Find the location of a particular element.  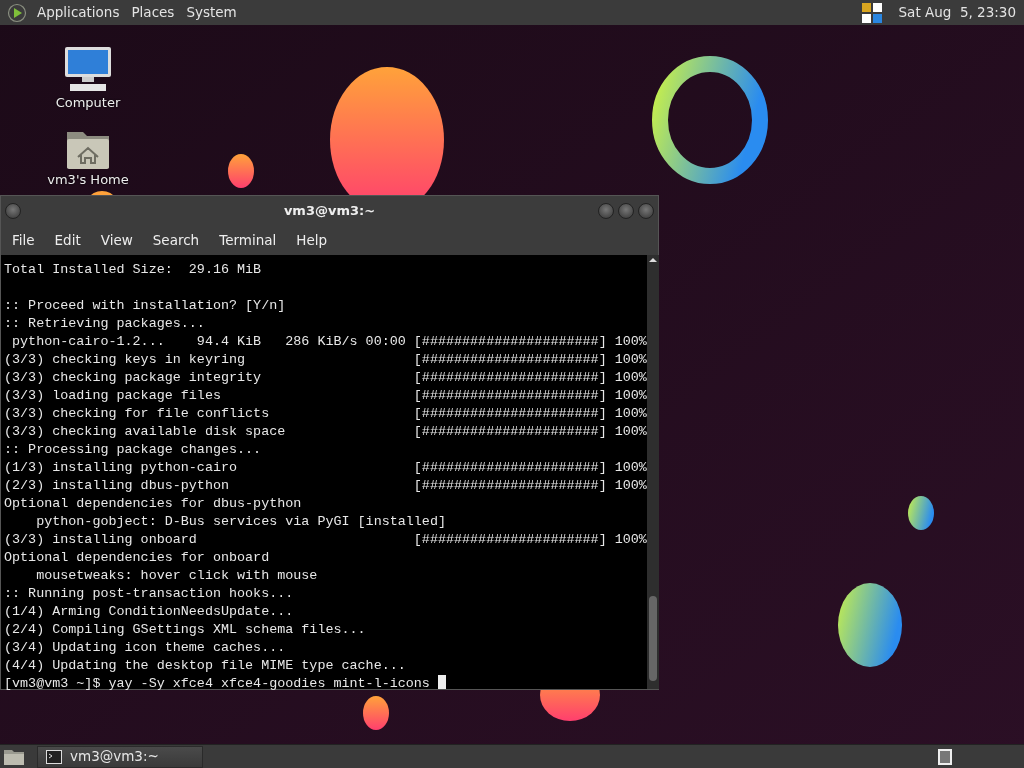

menu-item: File is located at coordinates (23, 240).